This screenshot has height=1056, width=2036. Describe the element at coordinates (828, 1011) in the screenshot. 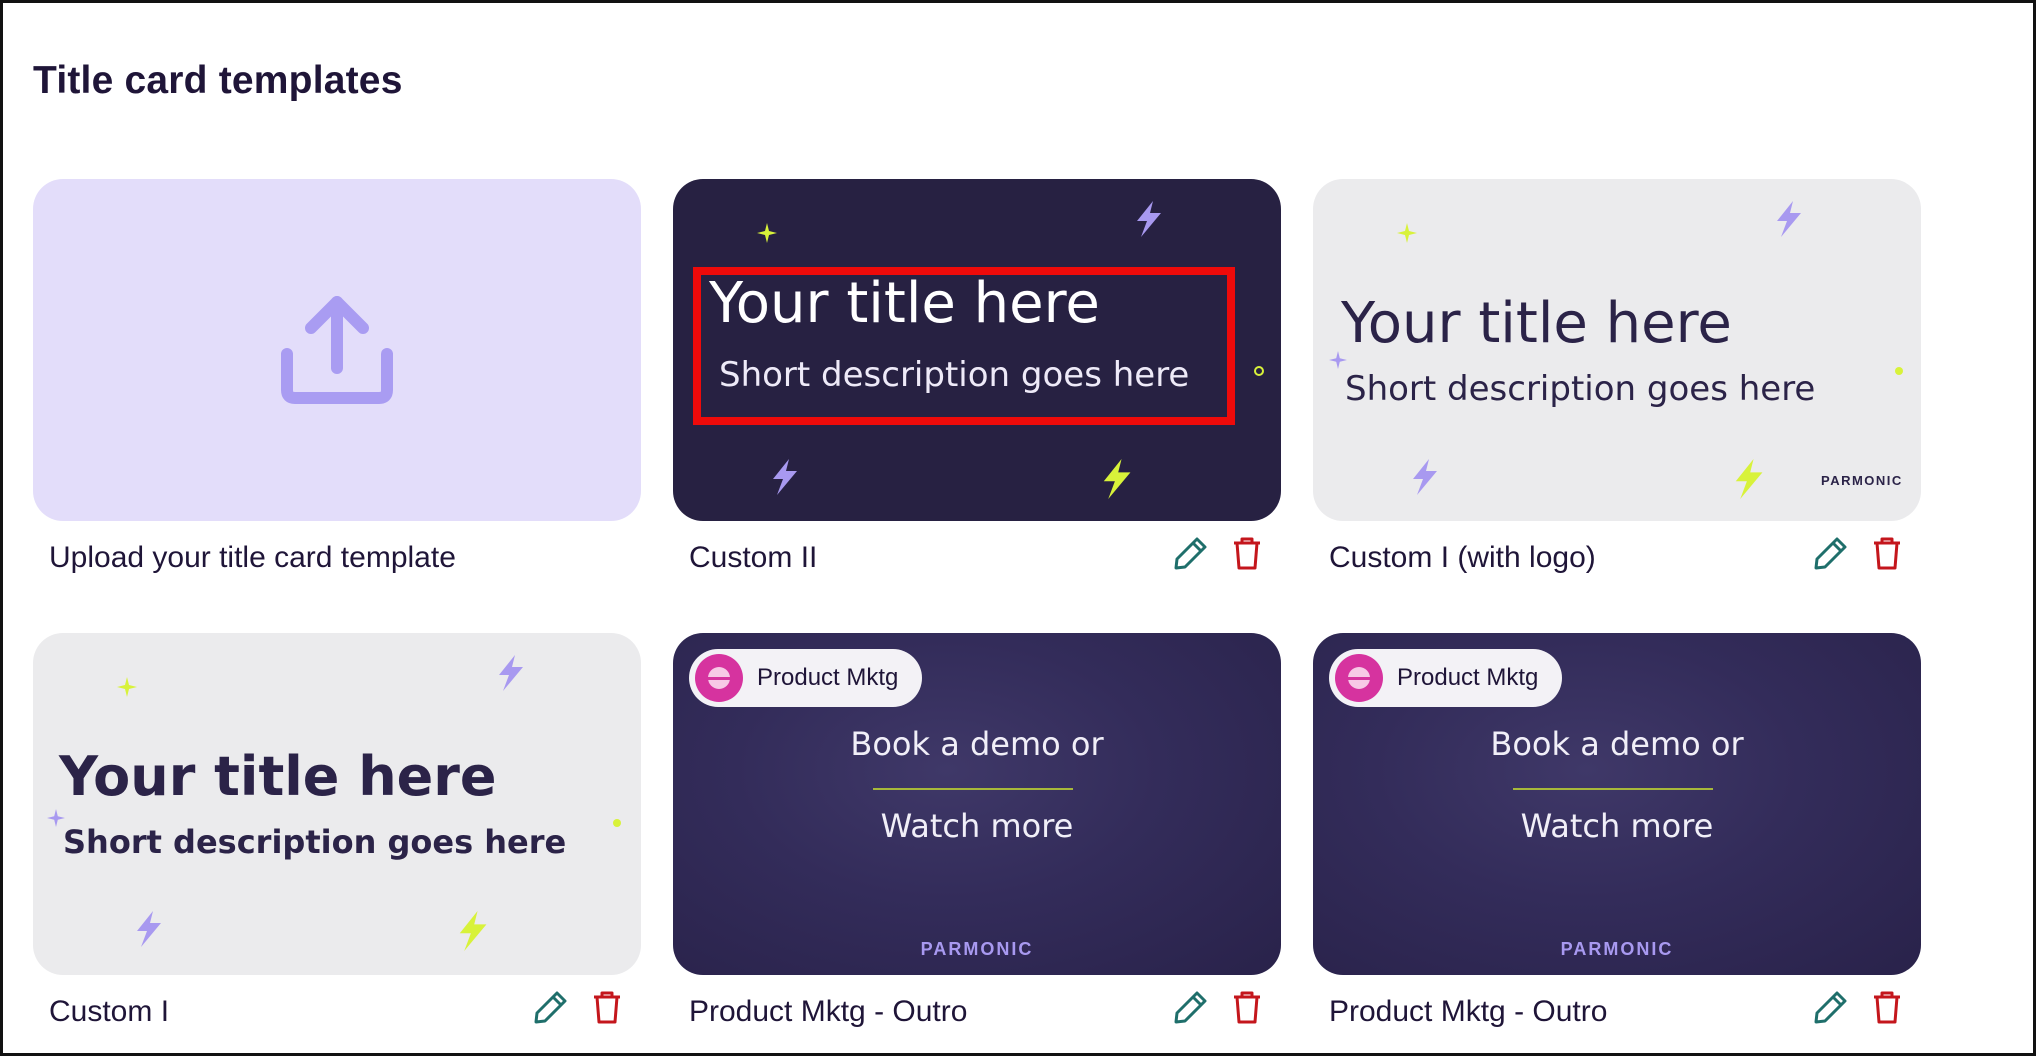

I see `template-label-product-mktg-outro: Product Mktg - Outro` at that location.